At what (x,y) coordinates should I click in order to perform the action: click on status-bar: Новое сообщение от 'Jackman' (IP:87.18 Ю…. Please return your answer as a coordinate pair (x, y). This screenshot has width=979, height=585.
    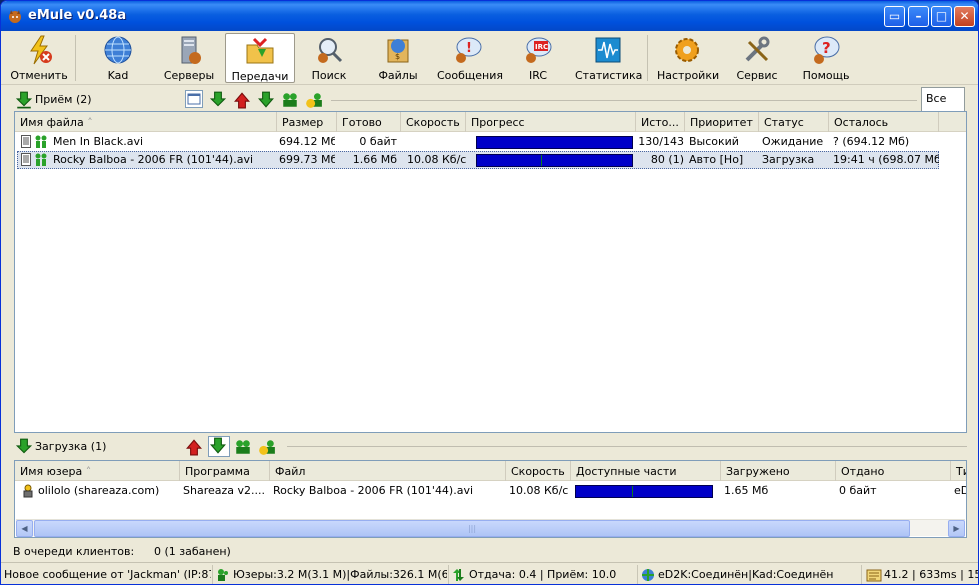
    Looking at the image, I should click on (489, 573).